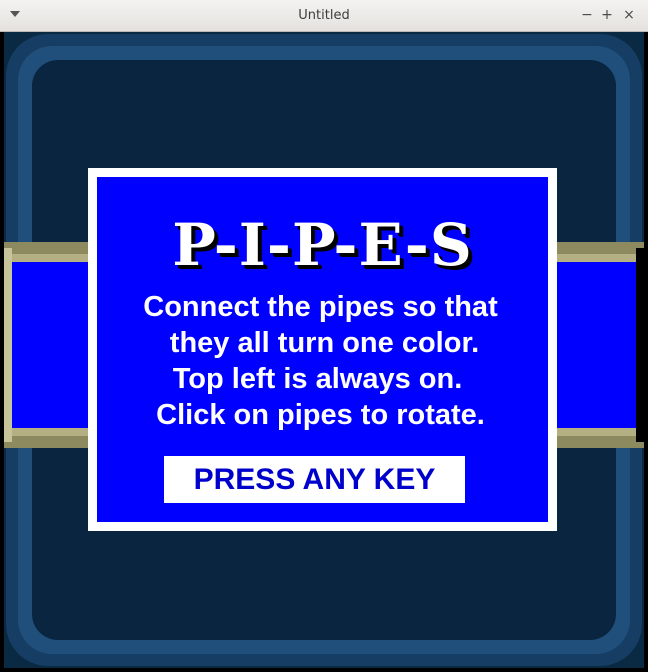  I want to click on instruction-line: Top left is always on., so click(317, 379).